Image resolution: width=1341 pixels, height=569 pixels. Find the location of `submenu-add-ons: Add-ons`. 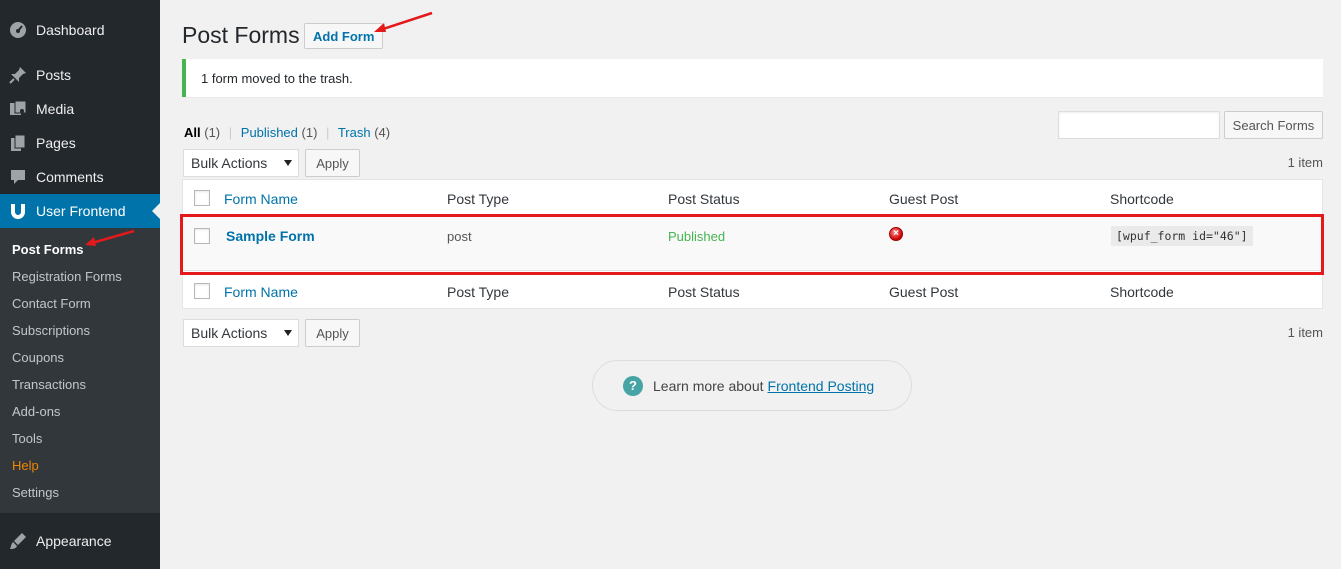

submenu-add-ons: Add-ons is located at coordinates (36, 411).